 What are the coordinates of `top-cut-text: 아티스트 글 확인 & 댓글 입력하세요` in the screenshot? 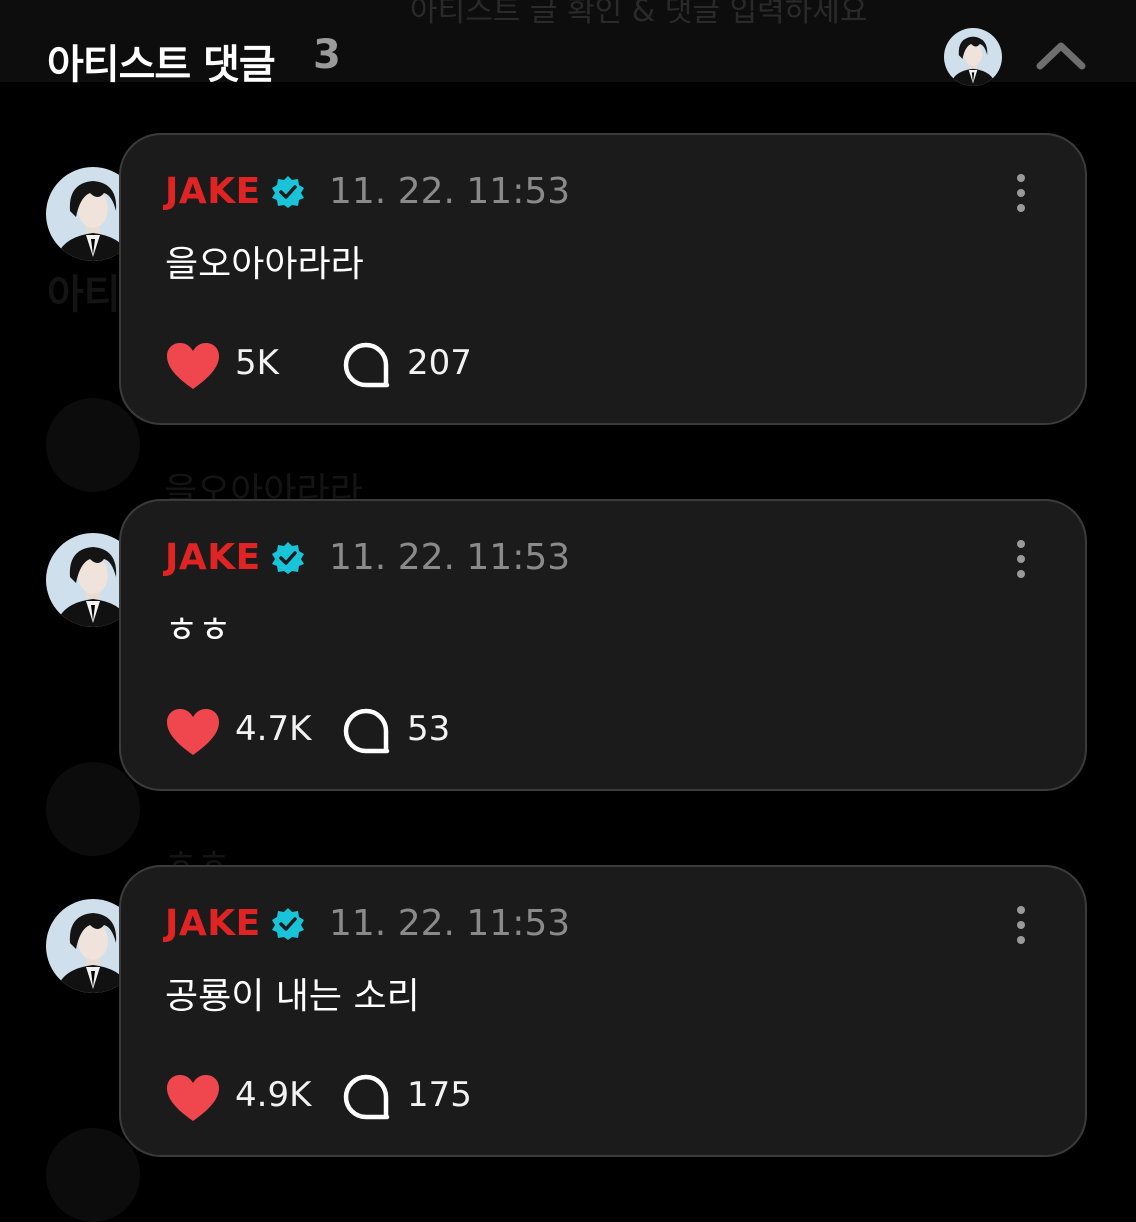 It's located at (639, 14).